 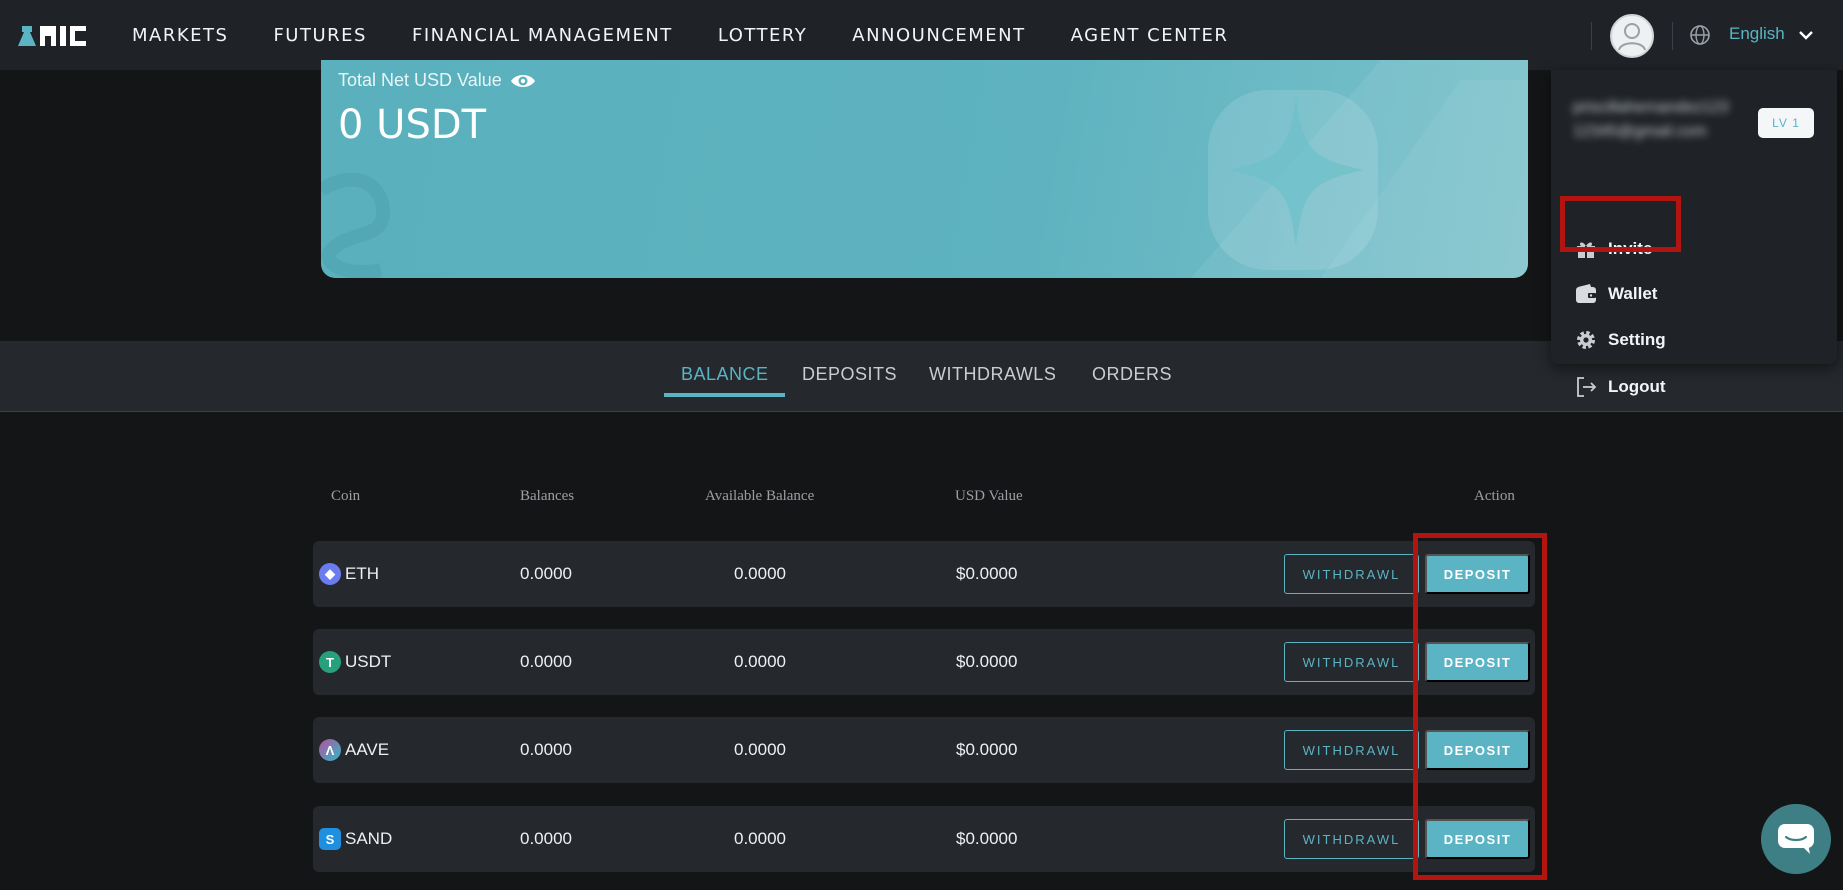 What do you see at coordinates (992, 374) in the screenshot?
I see `tab-withdrawls: WITHDRAWLS` at bounding box center [992, 374].